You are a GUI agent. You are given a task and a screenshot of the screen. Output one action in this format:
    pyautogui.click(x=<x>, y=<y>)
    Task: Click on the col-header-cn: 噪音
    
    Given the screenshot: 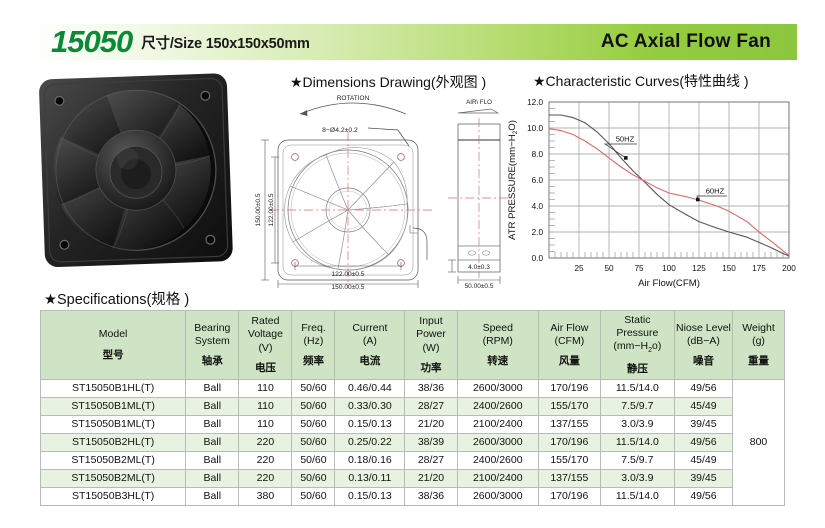 What is the action you would take?
    pyautogui.click(x=703, y=361)
    